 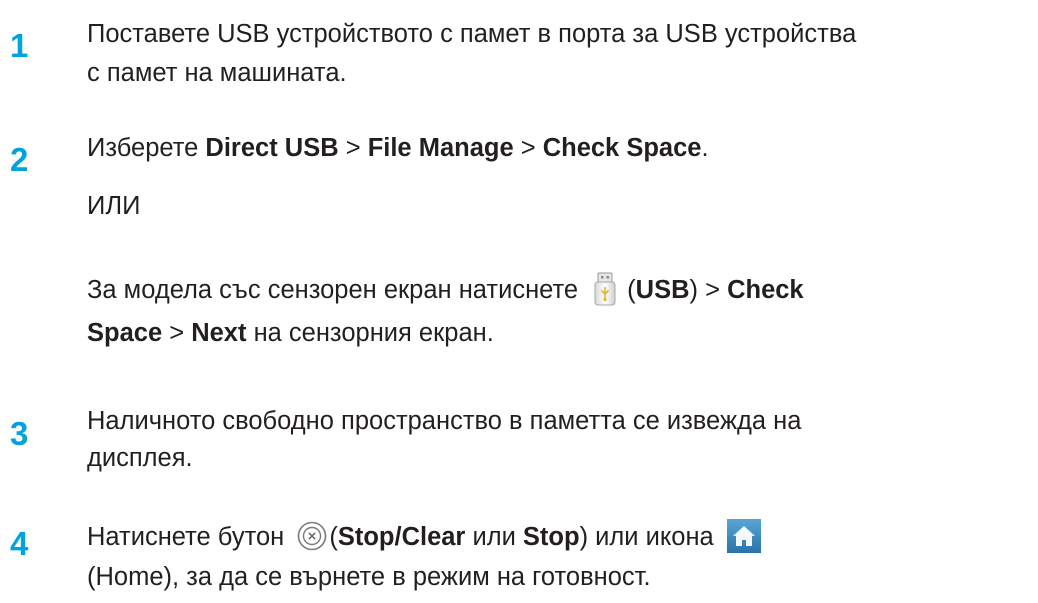 What do you see at coordinates (189, 537) in the screenshot?
I see `step-text: Натиснете бутон` at bounding box center [189, 537].